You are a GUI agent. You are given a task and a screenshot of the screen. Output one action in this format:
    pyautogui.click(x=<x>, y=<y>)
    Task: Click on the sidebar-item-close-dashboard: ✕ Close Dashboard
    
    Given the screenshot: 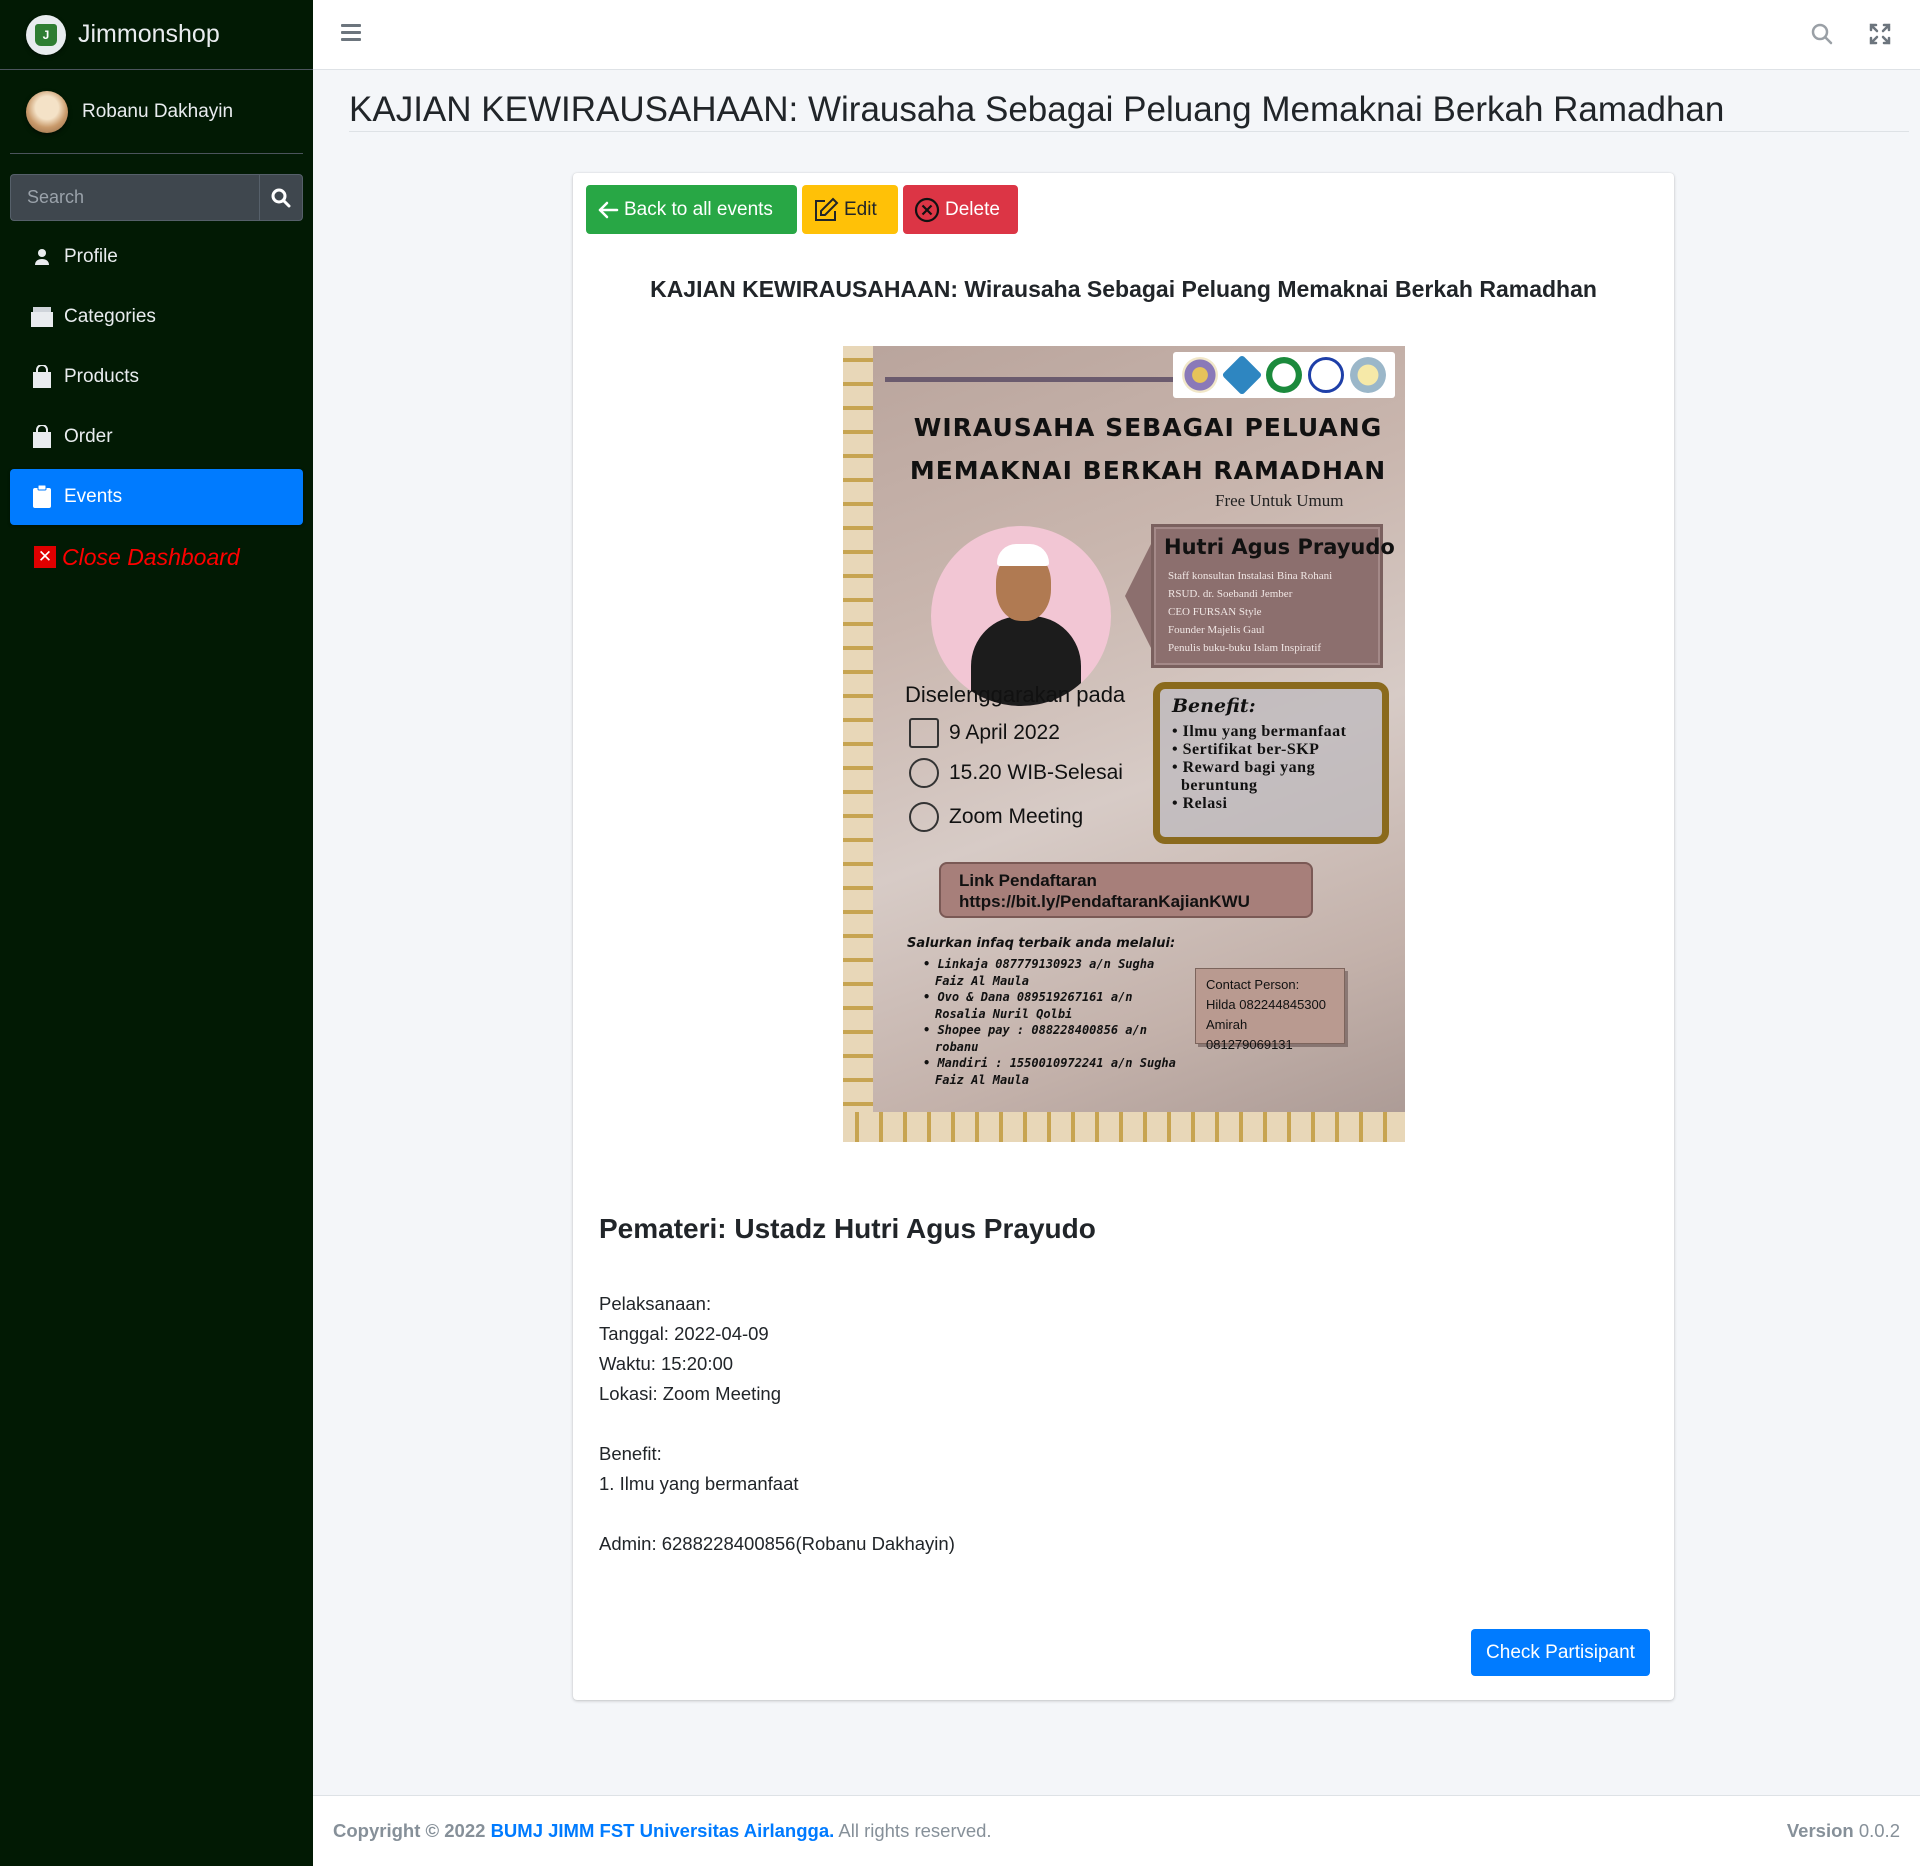 What is the action you would take?
    pyautogui.click(x=156, y=557)
    